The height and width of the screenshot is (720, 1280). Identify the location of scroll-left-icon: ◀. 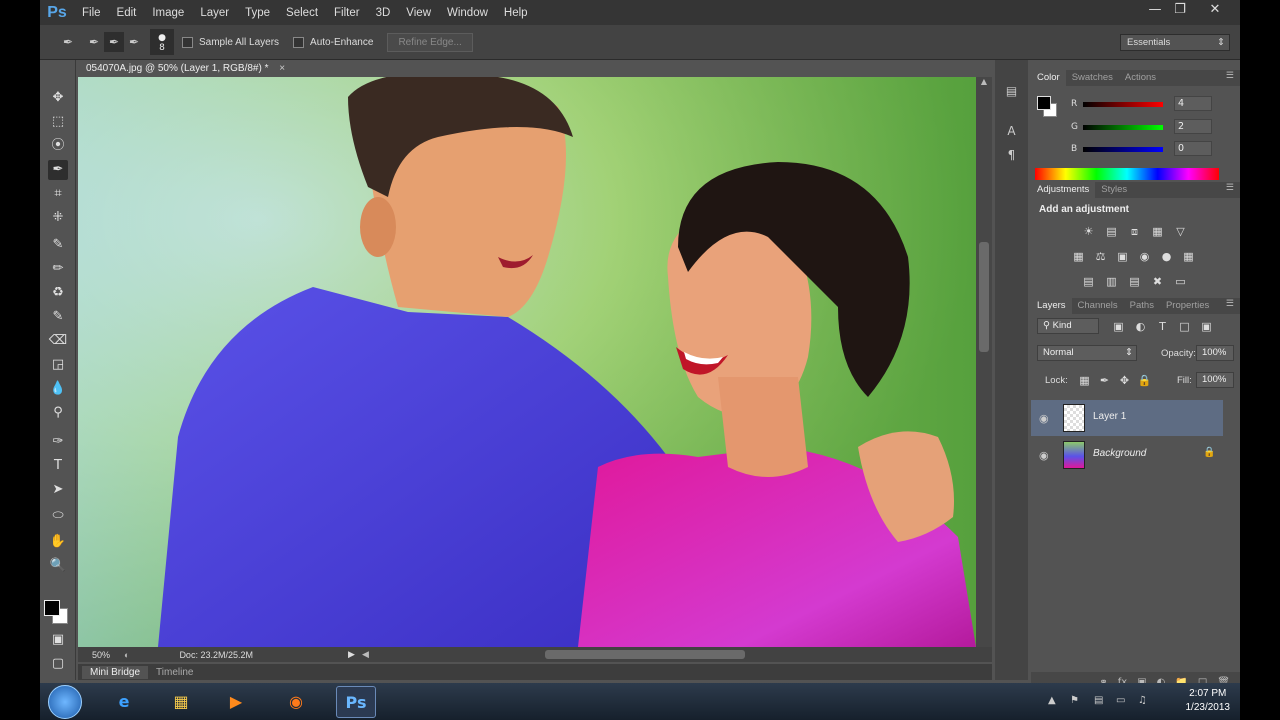
(365, 654).